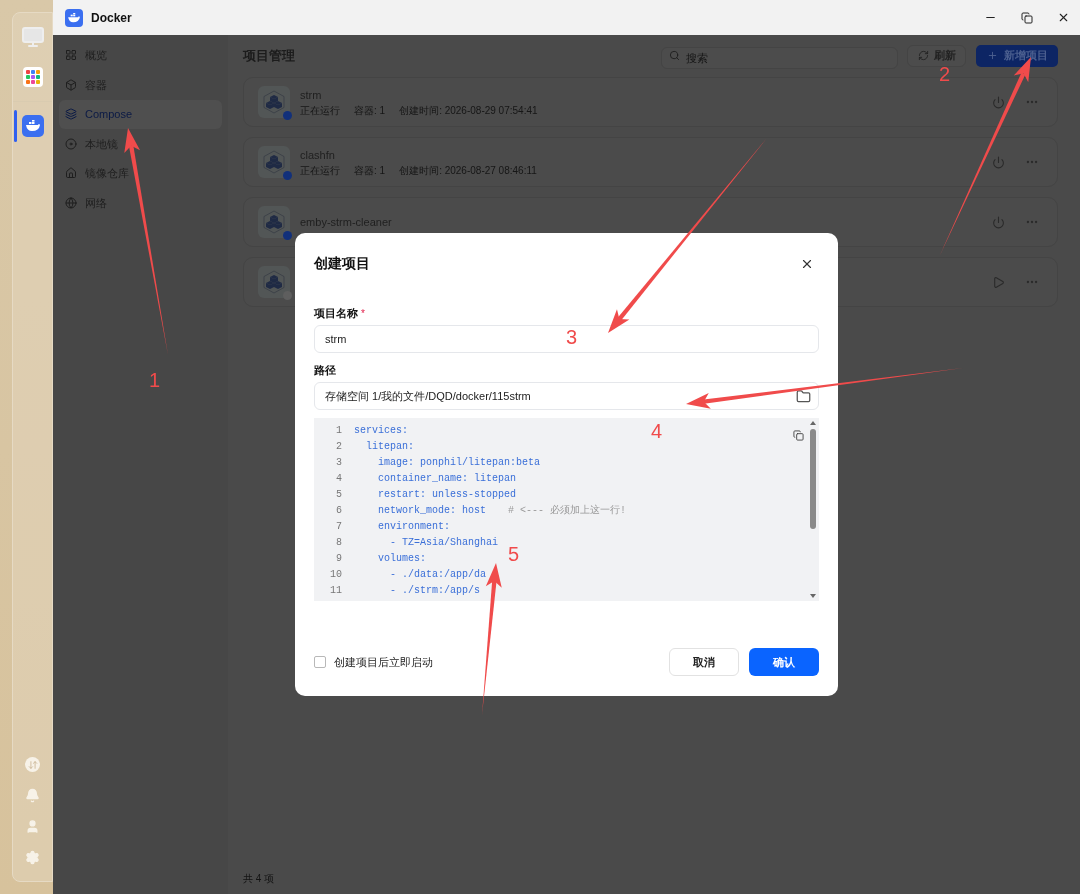 This screenshot has height=894, width=1080. What do you see at coordinates (338, 447) in the screenshot?
I see `line-number: 2` at bounding box center [338, 447].